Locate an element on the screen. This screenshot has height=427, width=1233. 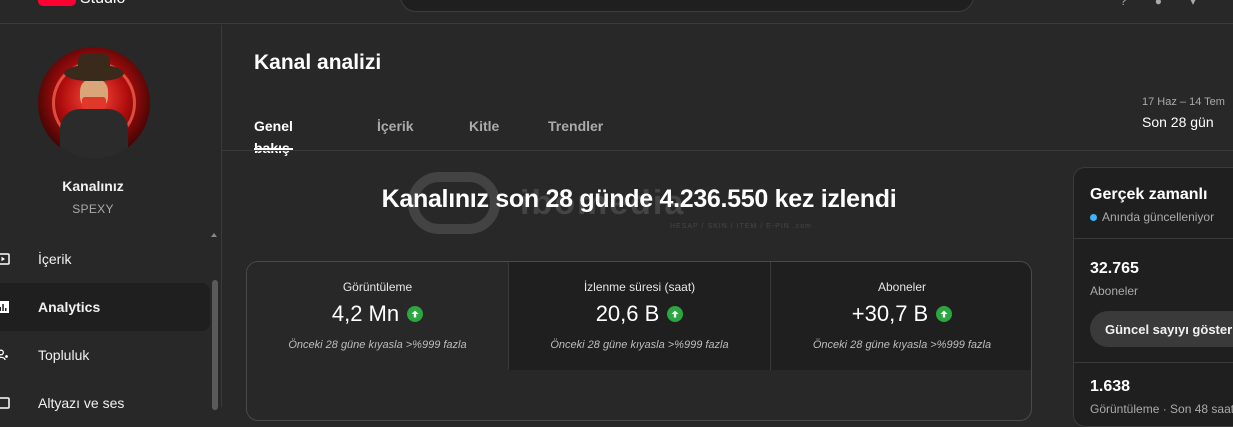
tab-overview: Genel bakış is located at coordinates (273, 135).